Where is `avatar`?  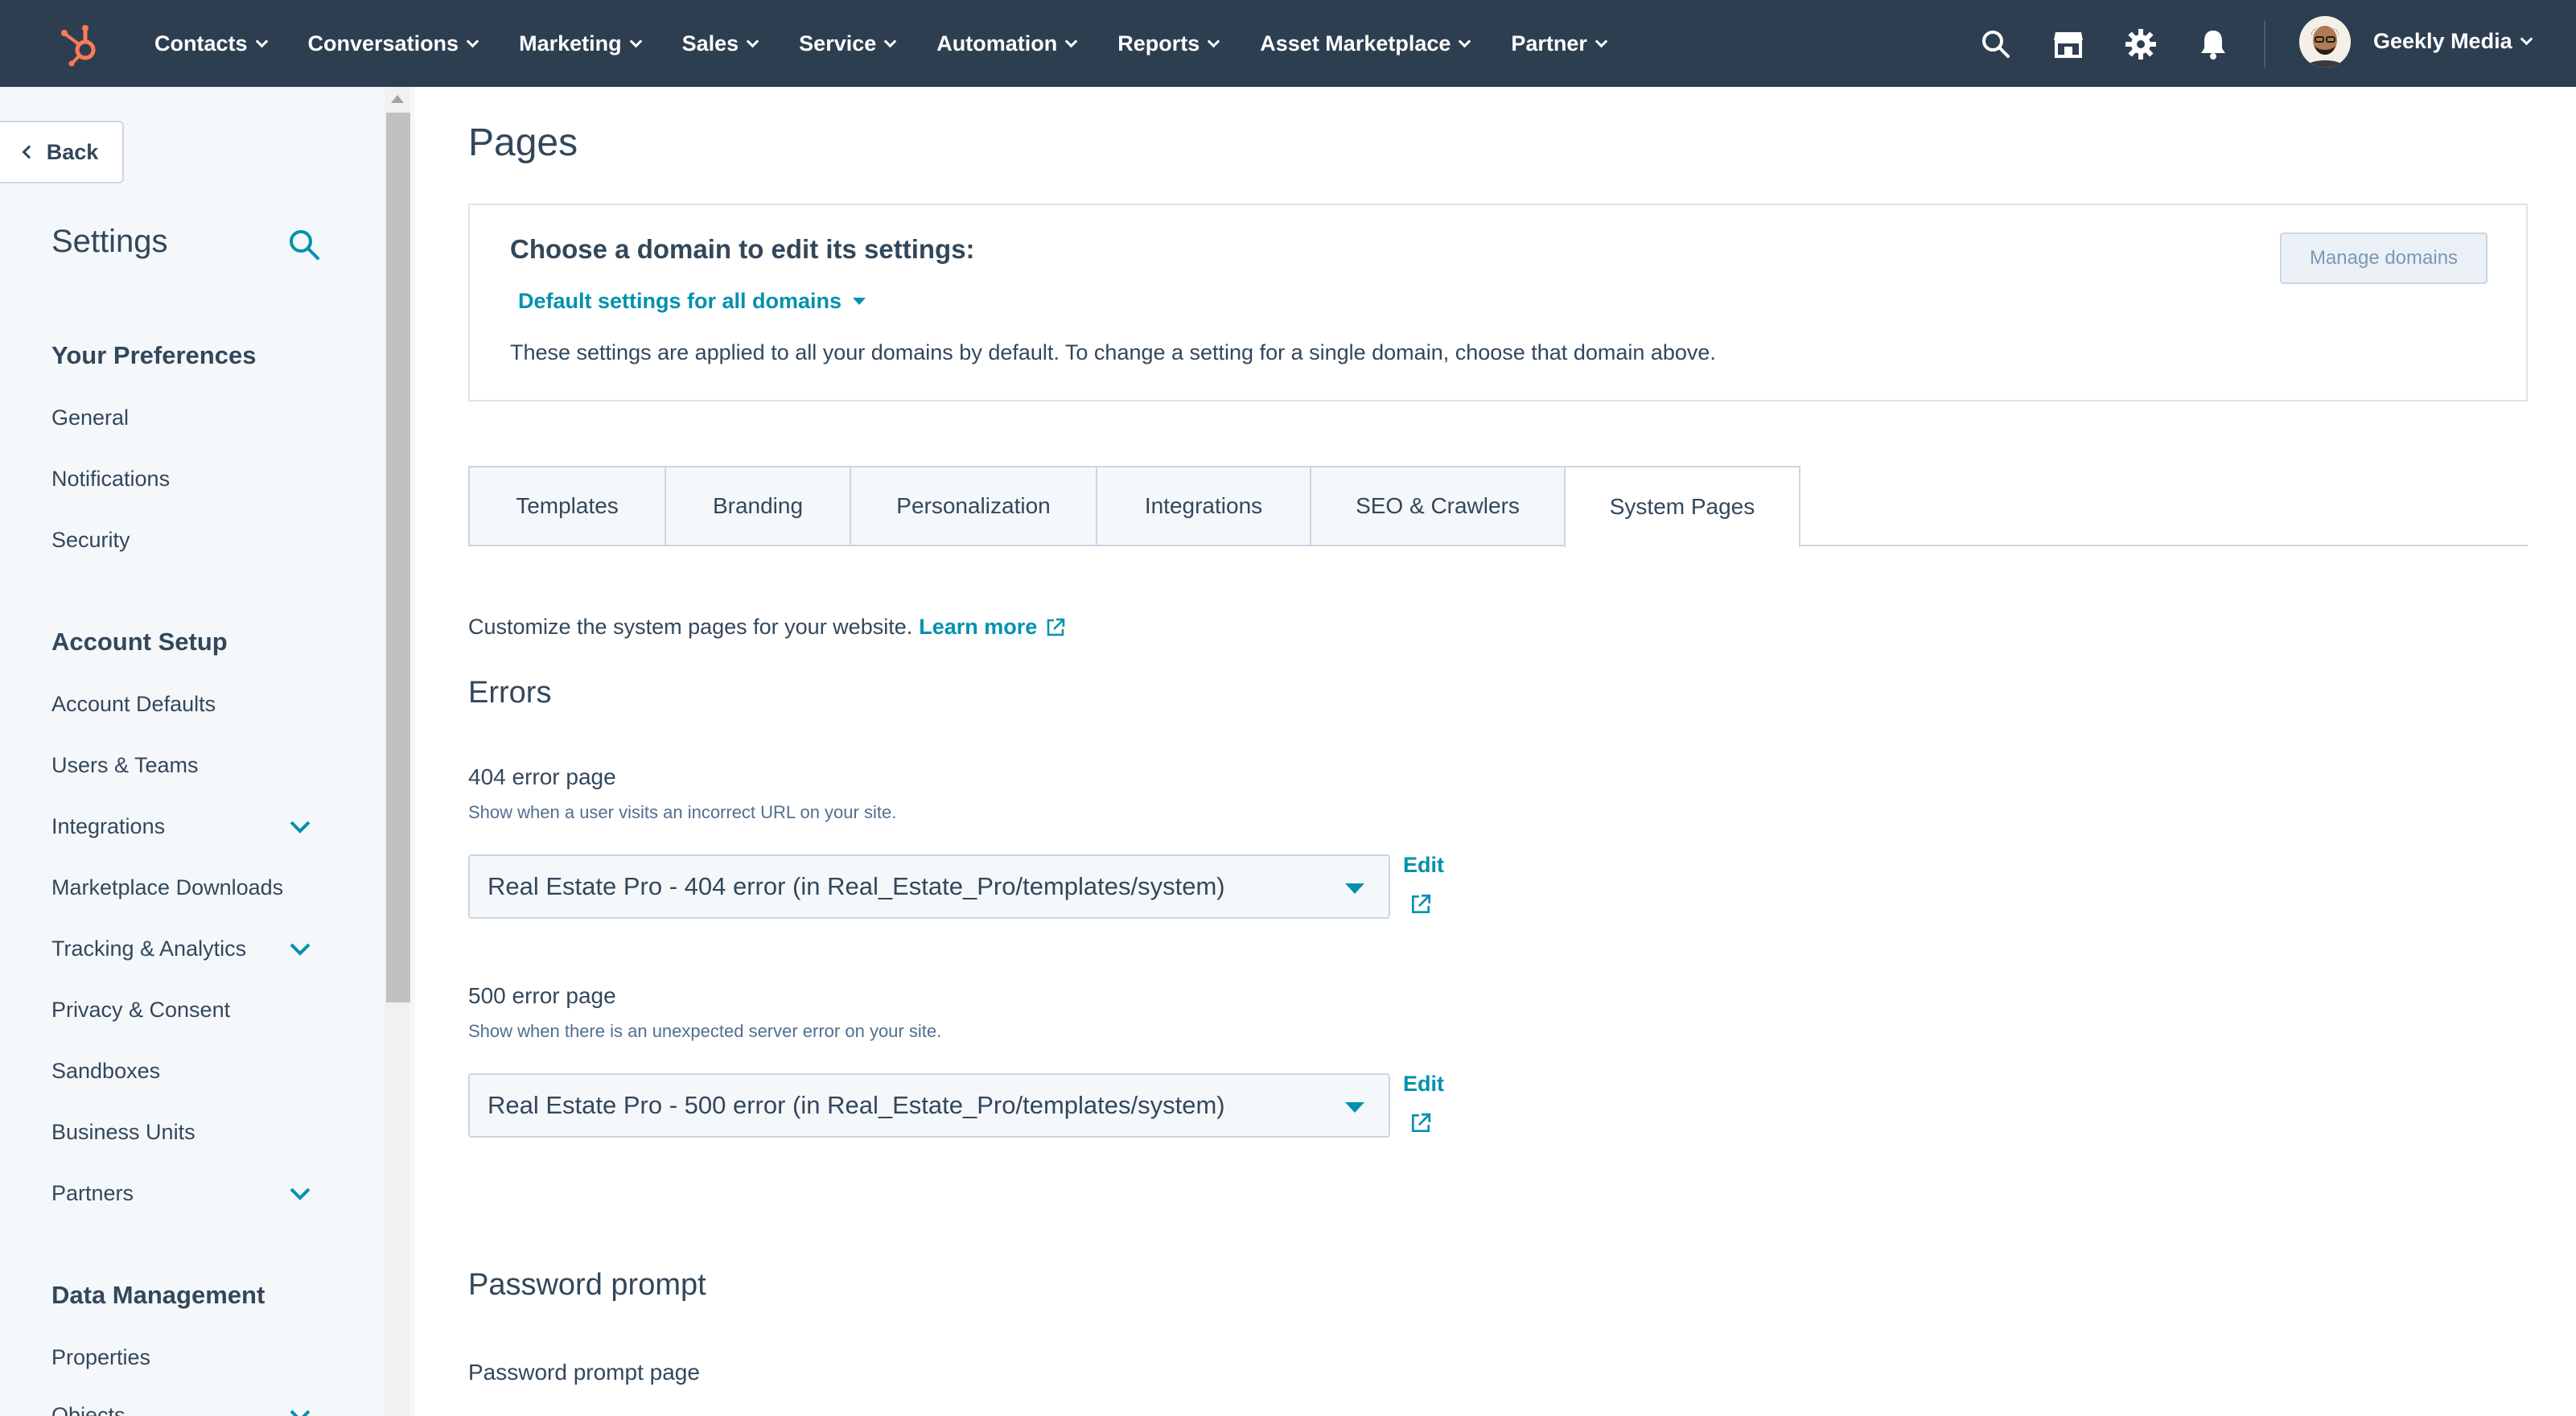 avatar is located at coordinates (2325, 42).